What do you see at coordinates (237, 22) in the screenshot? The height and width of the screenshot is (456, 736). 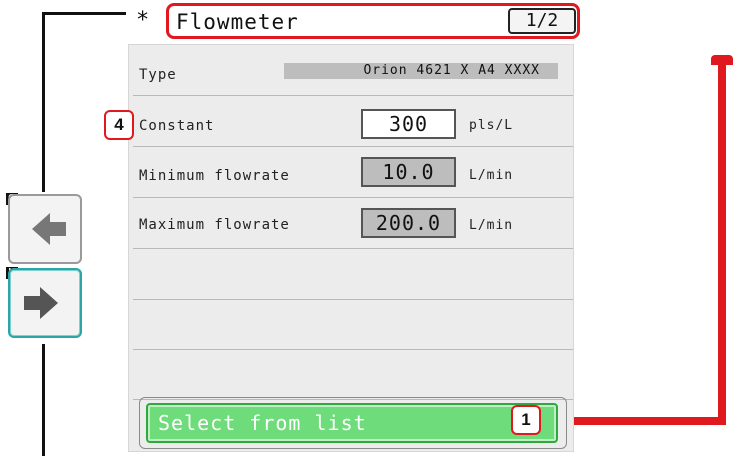 I see `page-title: Flowmeter` at bounding box center [237, 22].